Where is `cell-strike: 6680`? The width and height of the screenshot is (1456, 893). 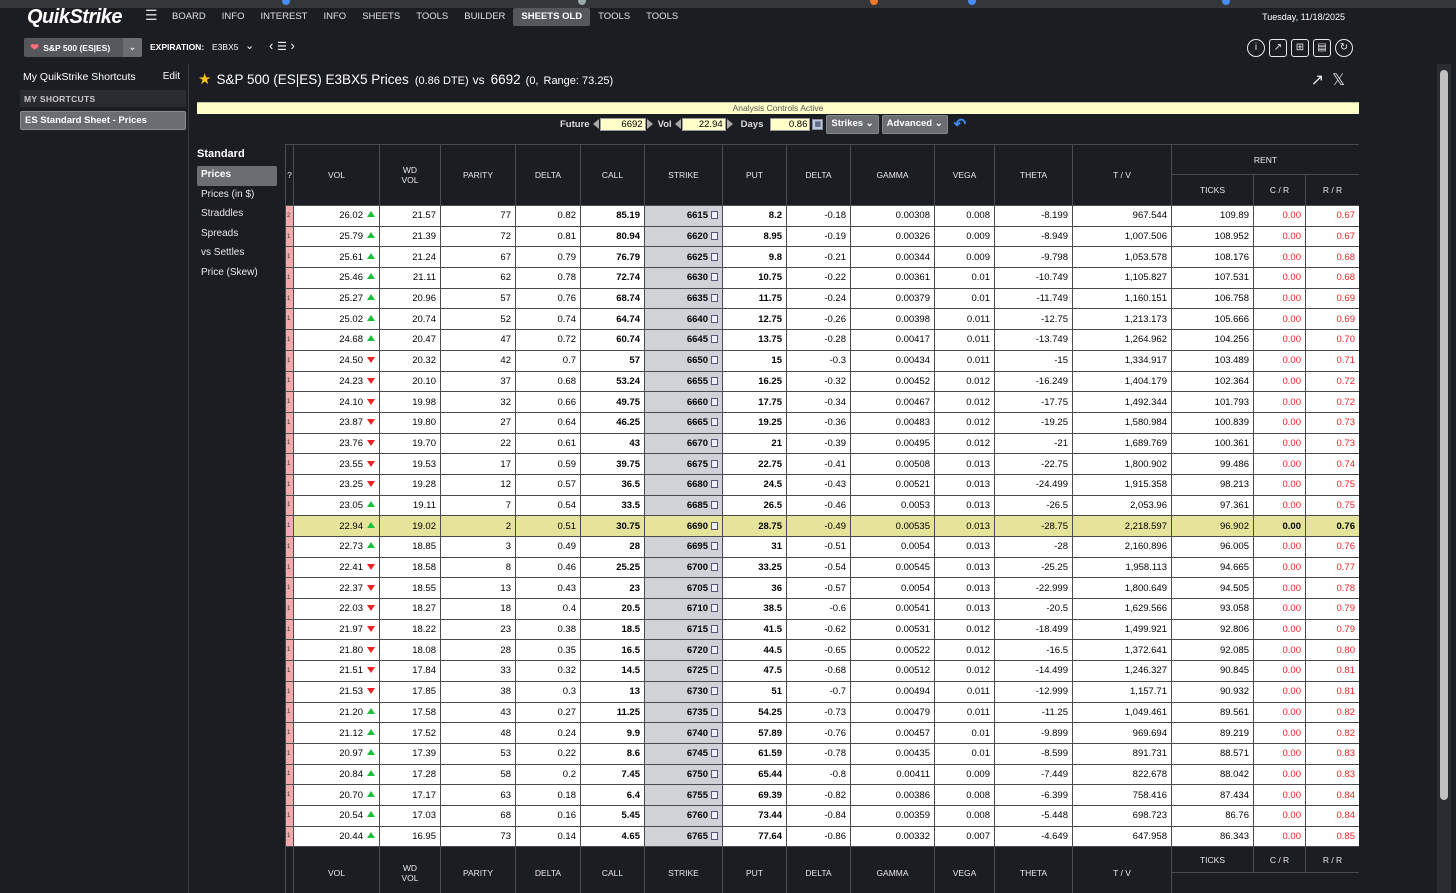 cell-strike: 6680 is located at coordinates (683, 484).